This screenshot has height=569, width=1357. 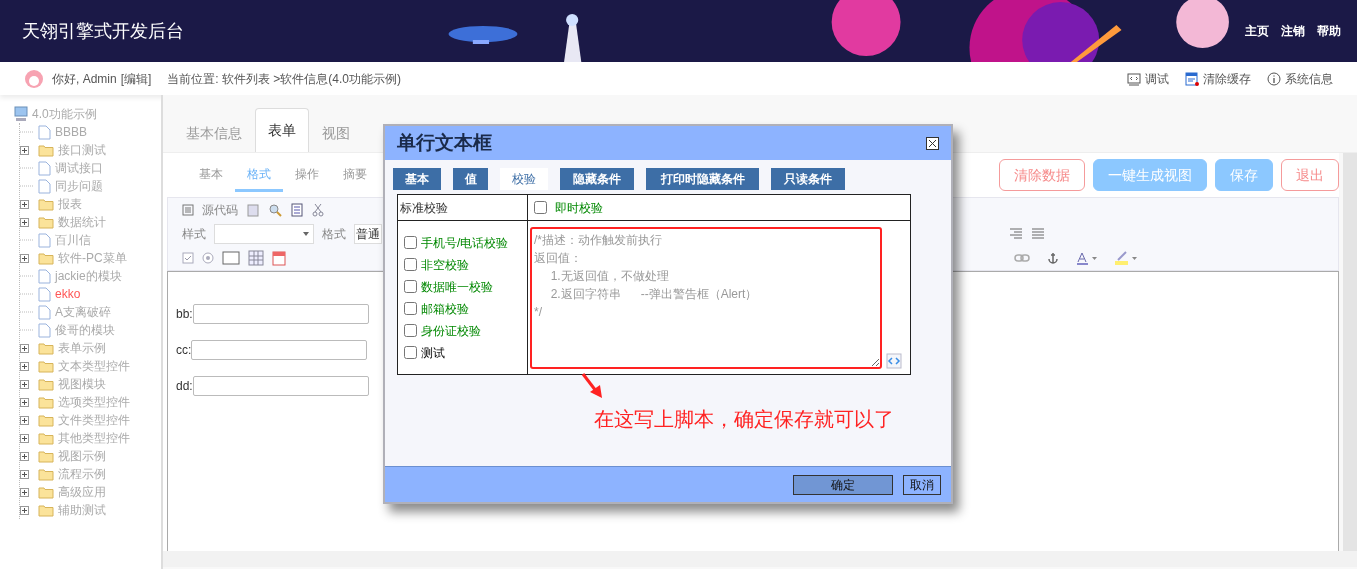 I want to click on tree-item: 视图示例, so click(x=82, y=456).